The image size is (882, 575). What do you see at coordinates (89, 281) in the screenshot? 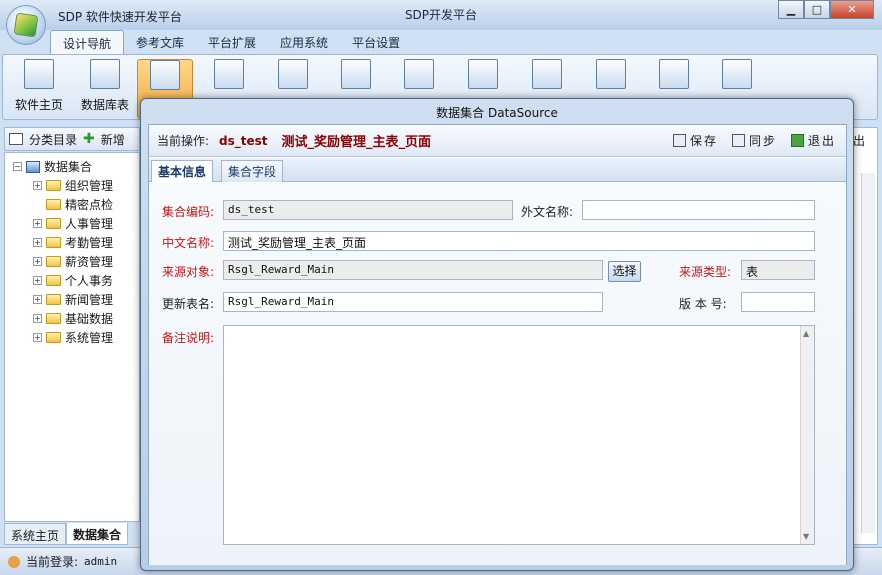
I see `tree-item-label: 个人事务` at bounding box center [89, 281].